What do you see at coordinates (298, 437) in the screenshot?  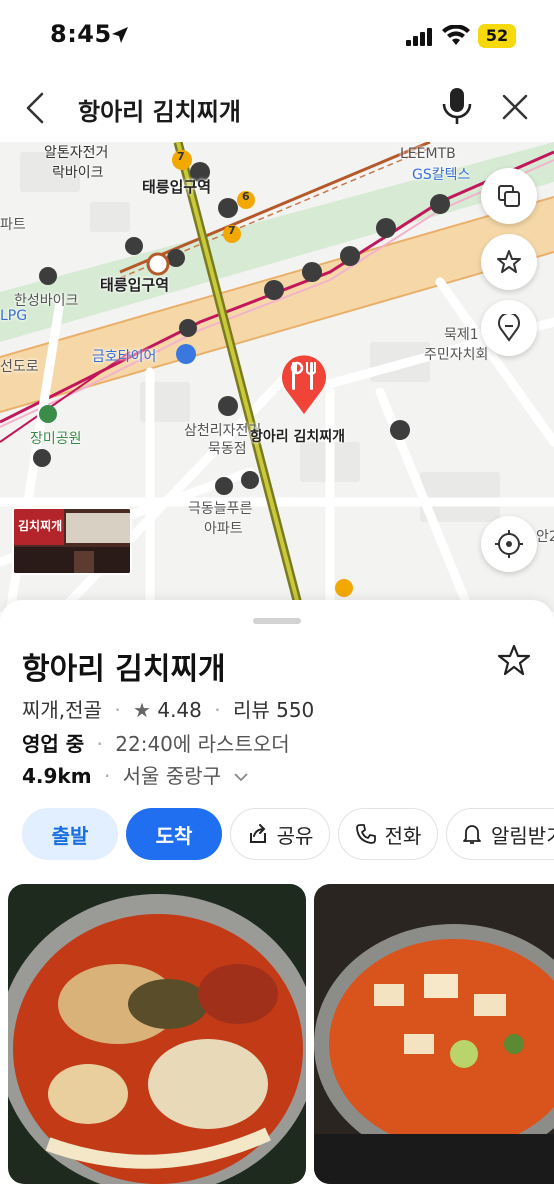 I see `map-label-place: 항아리 김치찌개` at bounding box center [298, 437].